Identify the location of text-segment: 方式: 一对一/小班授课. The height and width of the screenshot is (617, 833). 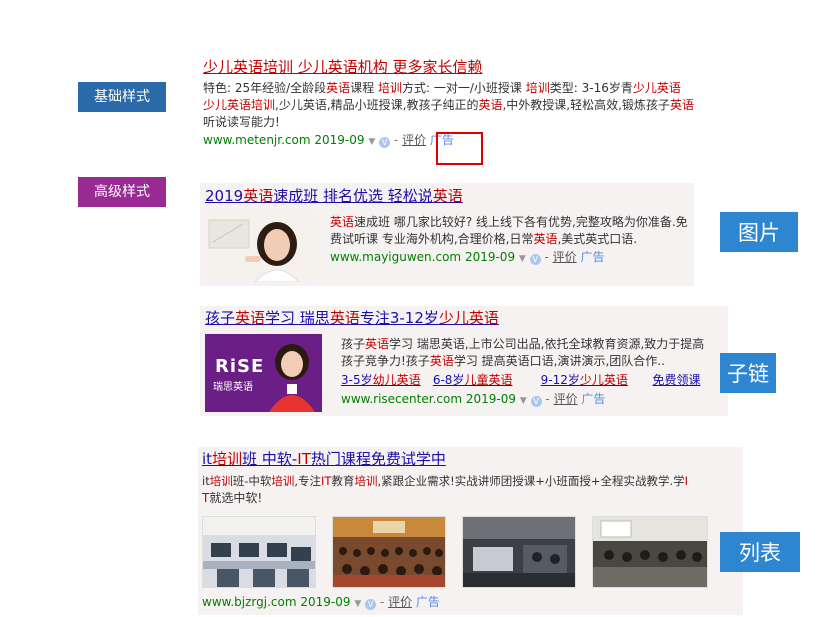
(464, 88).